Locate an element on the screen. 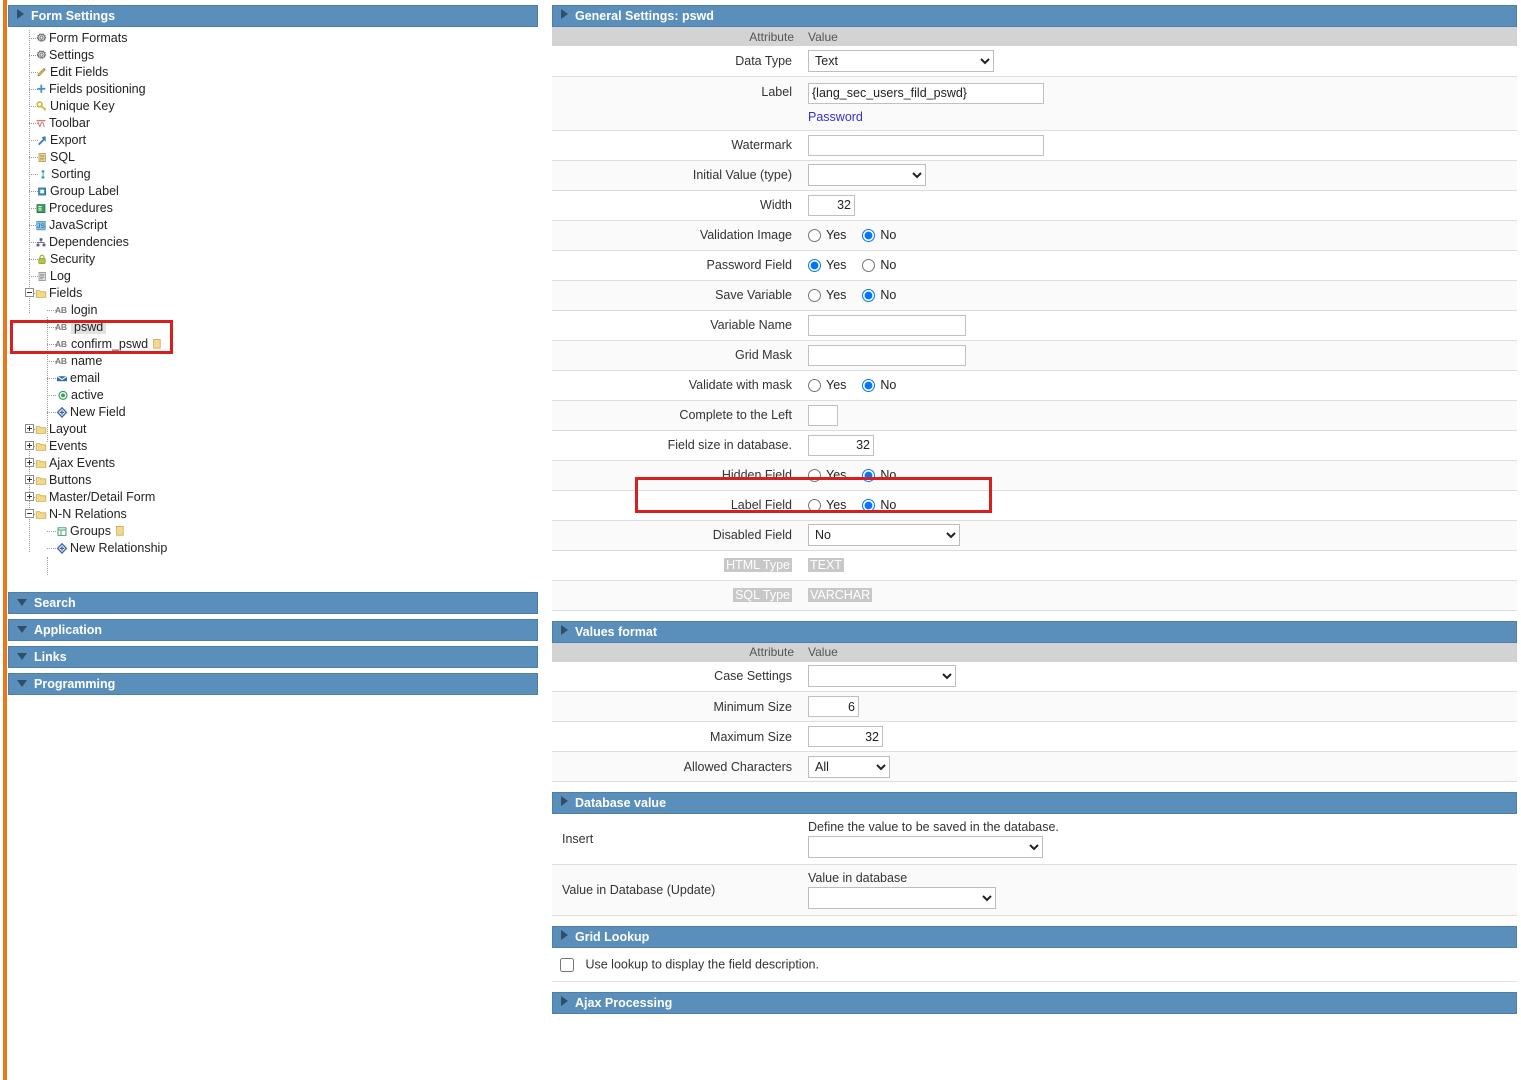  complete-to-the-left-input is located at coordinates (823, 415).